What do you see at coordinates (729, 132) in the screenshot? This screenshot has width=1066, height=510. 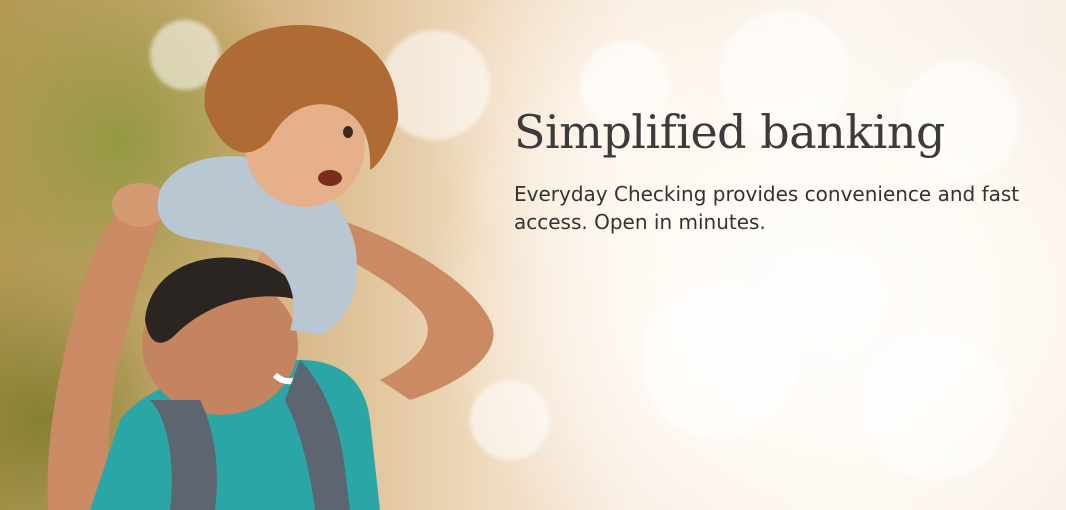 I see `hero-headline: Simplified banking` at bounding box center [729, 132].